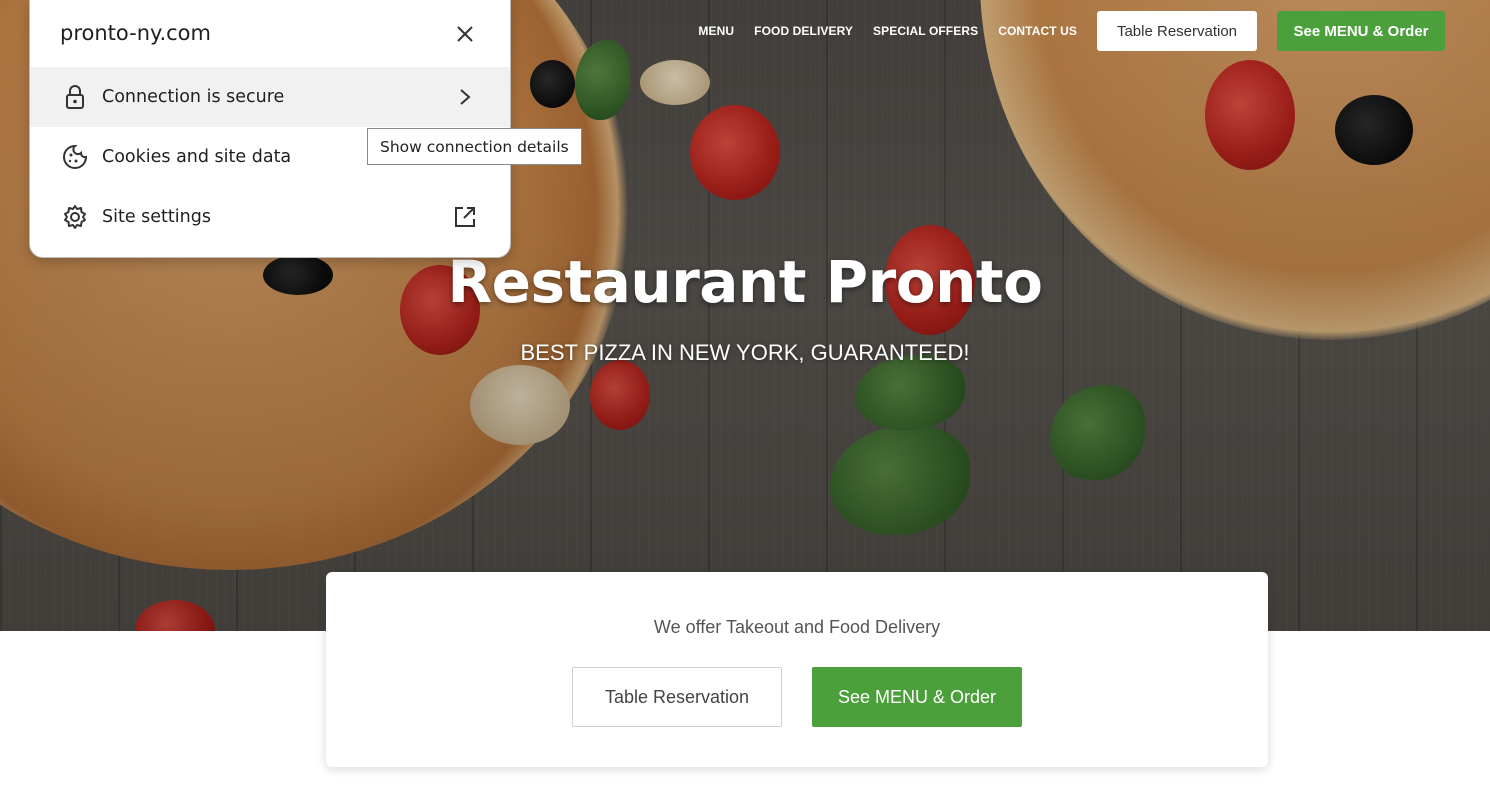 The width and height of the screenshot is (1490, 798). I want to click on nav-see-menu-order-button: See MENU & Order, so click(1361, 31).